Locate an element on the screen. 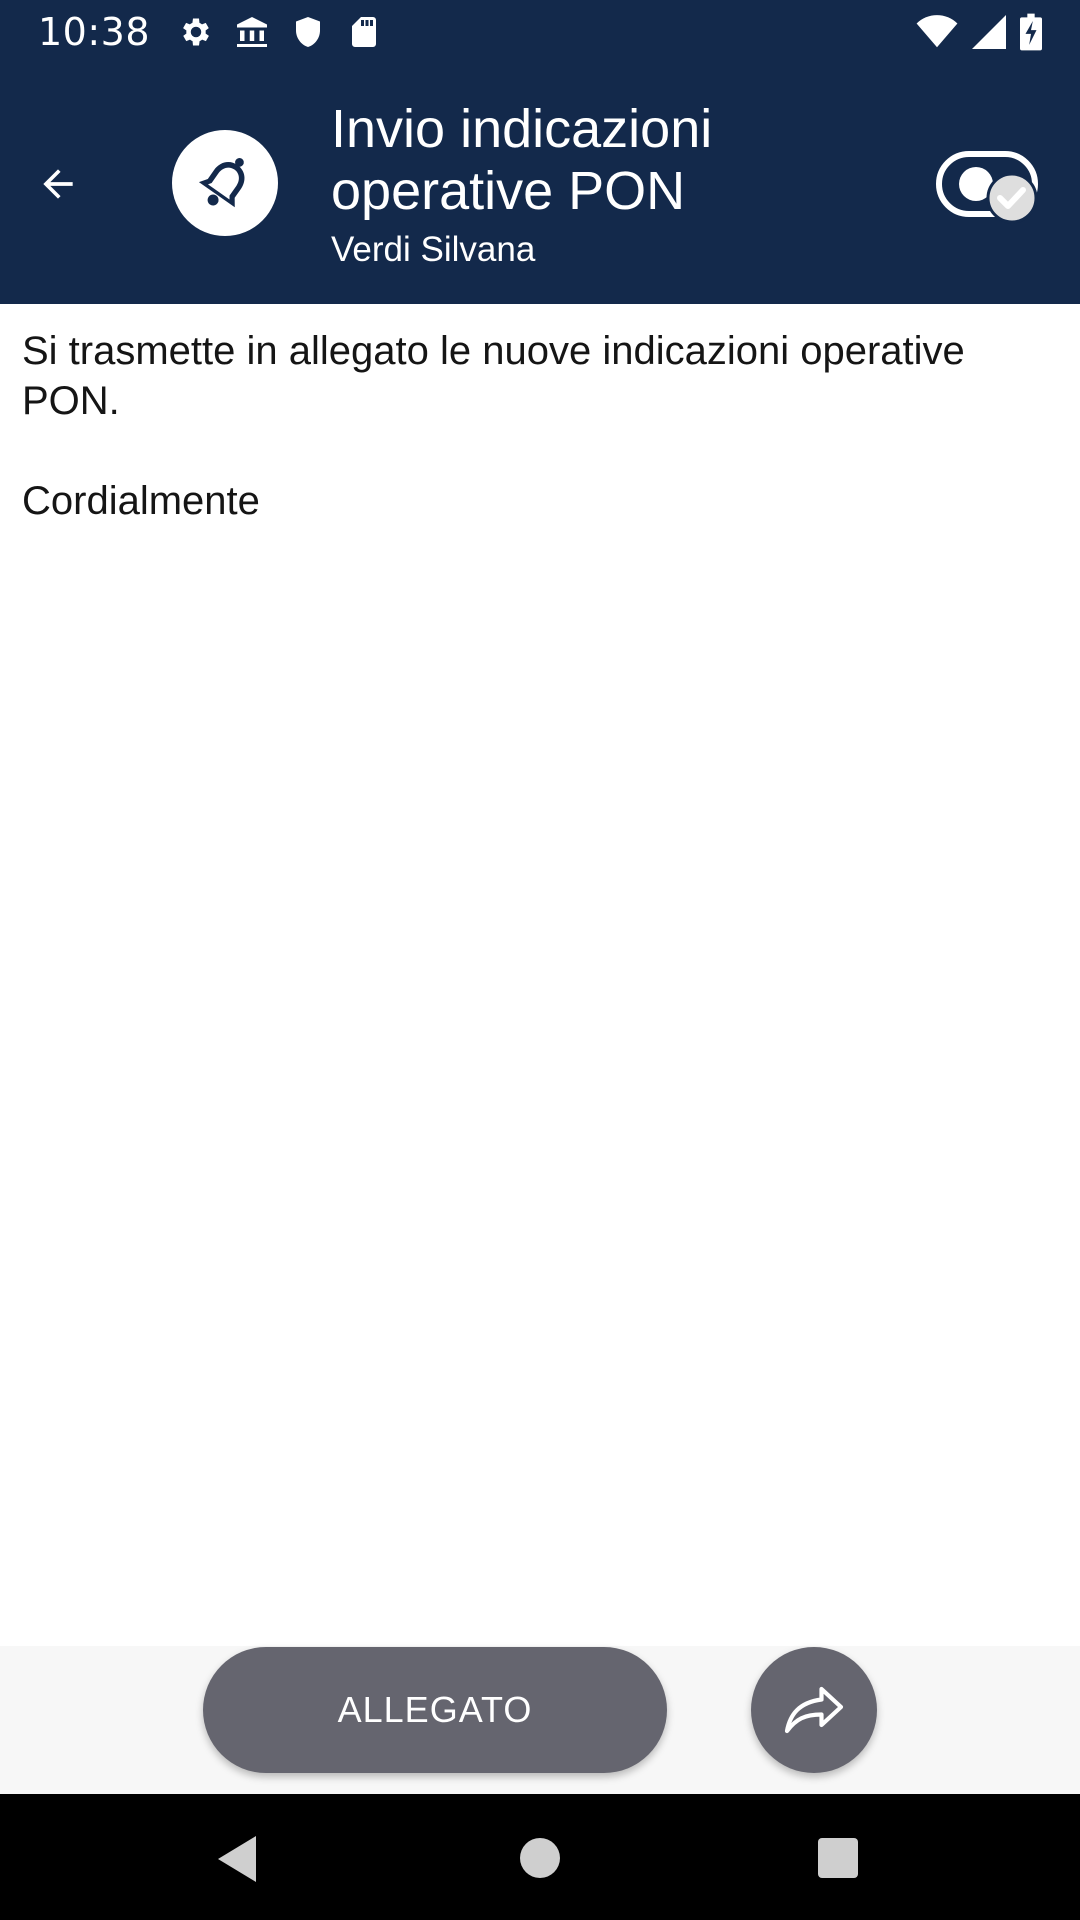 The width and height of the screenshot is (1080, 1920). gear-icon is located at coordinates (196, 32).